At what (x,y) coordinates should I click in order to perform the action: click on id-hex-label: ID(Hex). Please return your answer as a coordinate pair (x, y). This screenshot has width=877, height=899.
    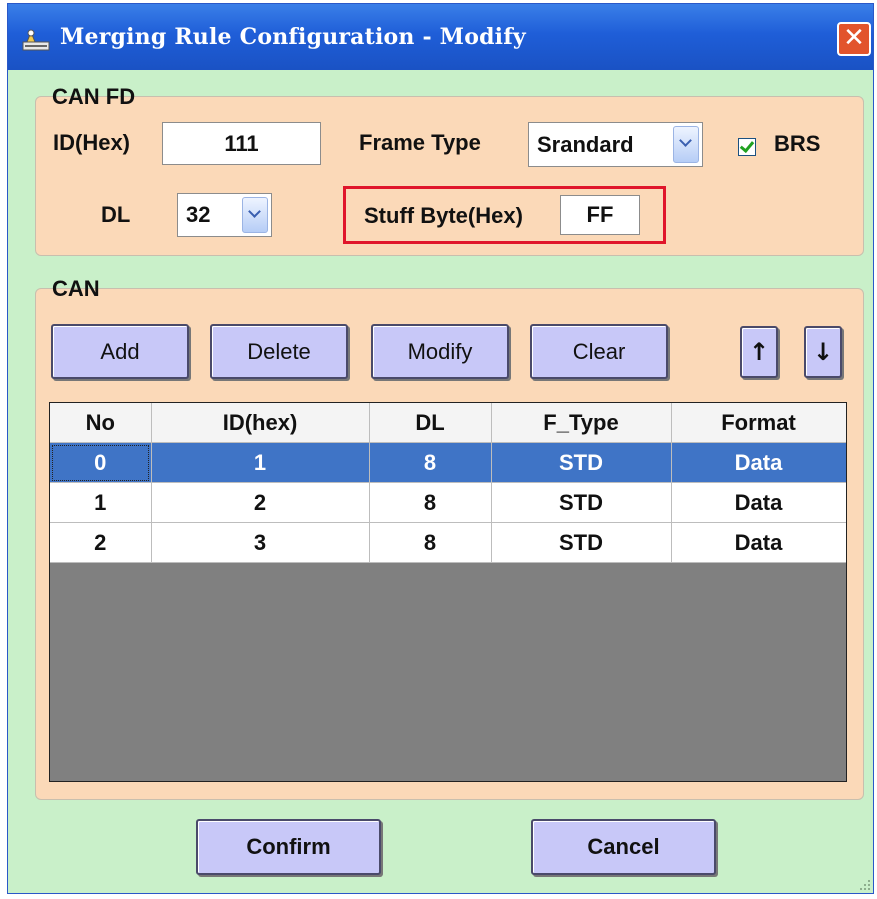
    Looking at the image, I should click on (92, 142).